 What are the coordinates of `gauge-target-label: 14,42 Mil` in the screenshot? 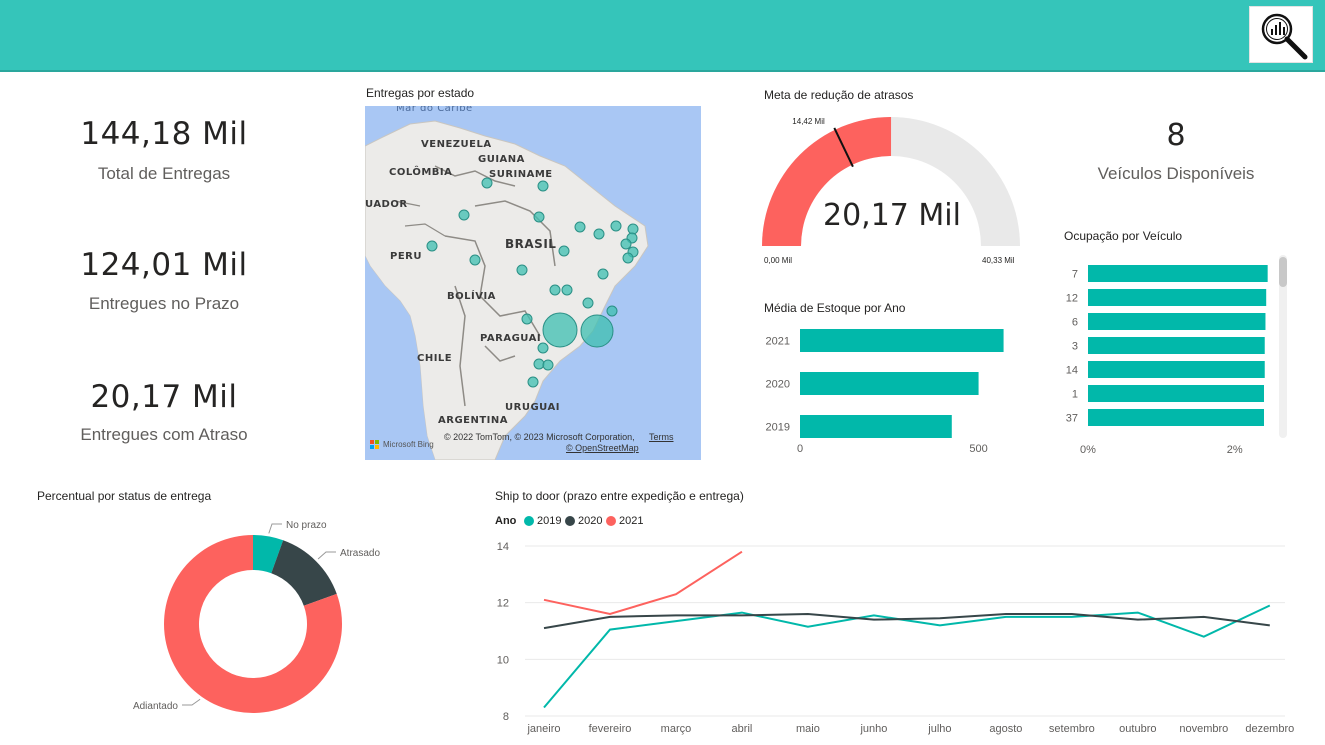 It's located at (808, 121).